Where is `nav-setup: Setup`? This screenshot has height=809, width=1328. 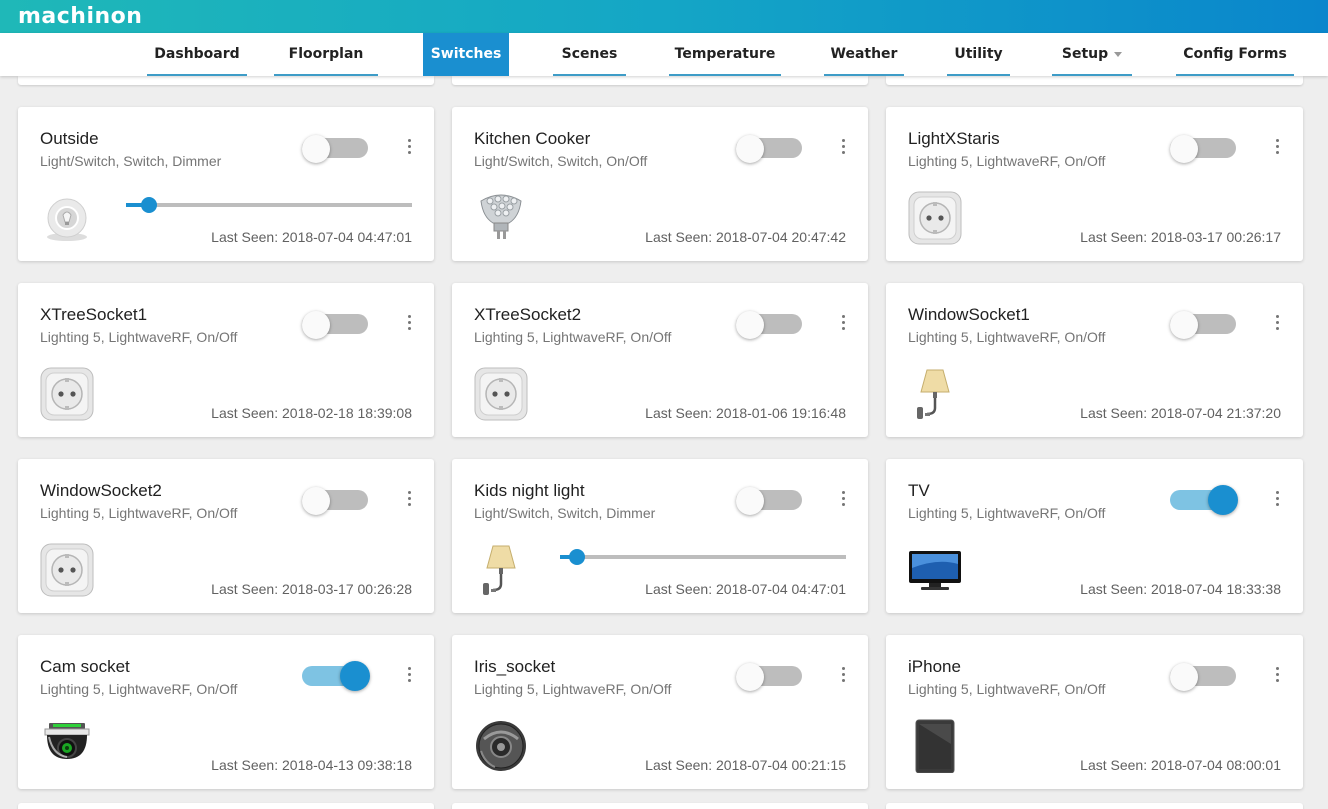
nav-setup: Setup is located at coordinates (1092, 54).